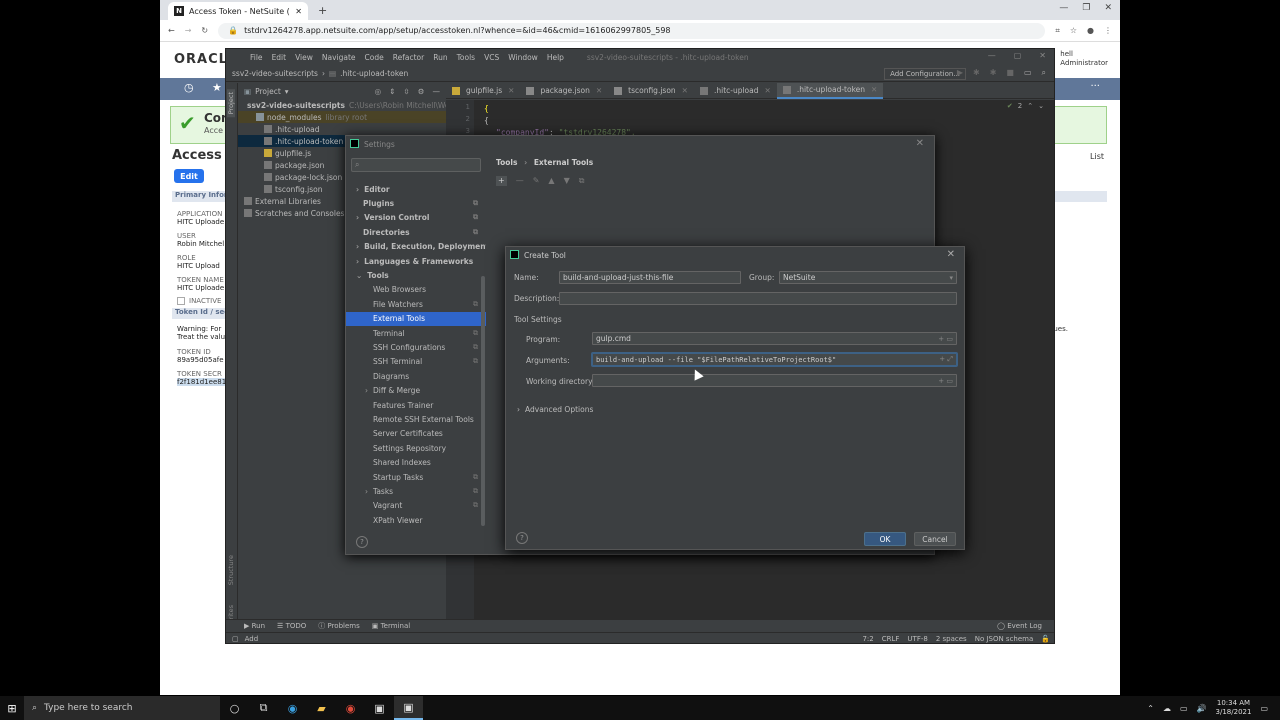 This screenshot has height=720, width=1280. Describe the element at coordinates (483, 91) in the screenshot. I see `editor-tab-gulpfile: gulpfile.js ✕` at that location.